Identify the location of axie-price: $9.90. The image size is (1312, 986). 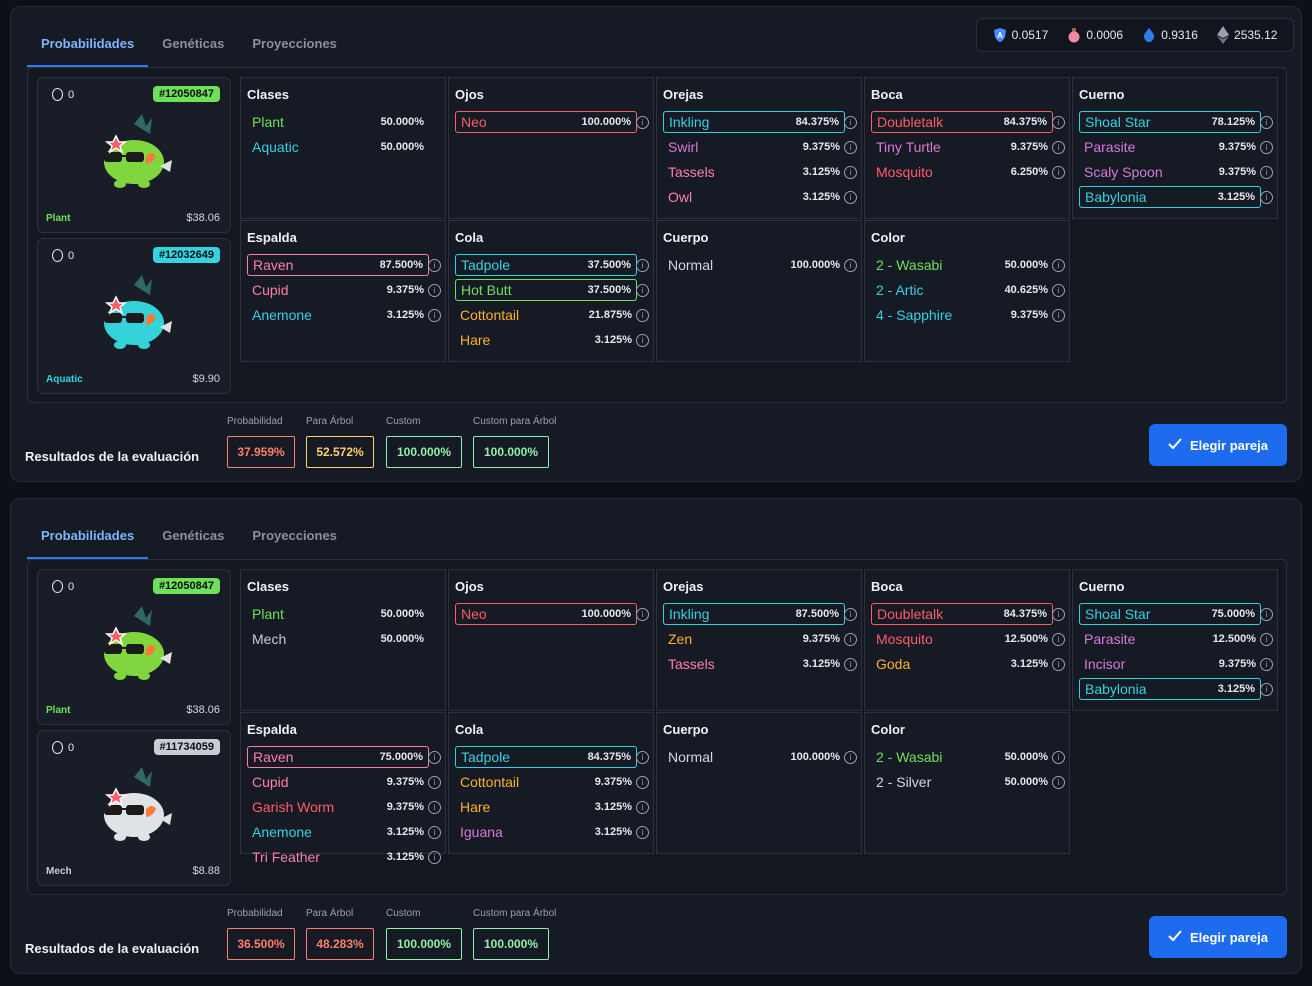
(206, 379).